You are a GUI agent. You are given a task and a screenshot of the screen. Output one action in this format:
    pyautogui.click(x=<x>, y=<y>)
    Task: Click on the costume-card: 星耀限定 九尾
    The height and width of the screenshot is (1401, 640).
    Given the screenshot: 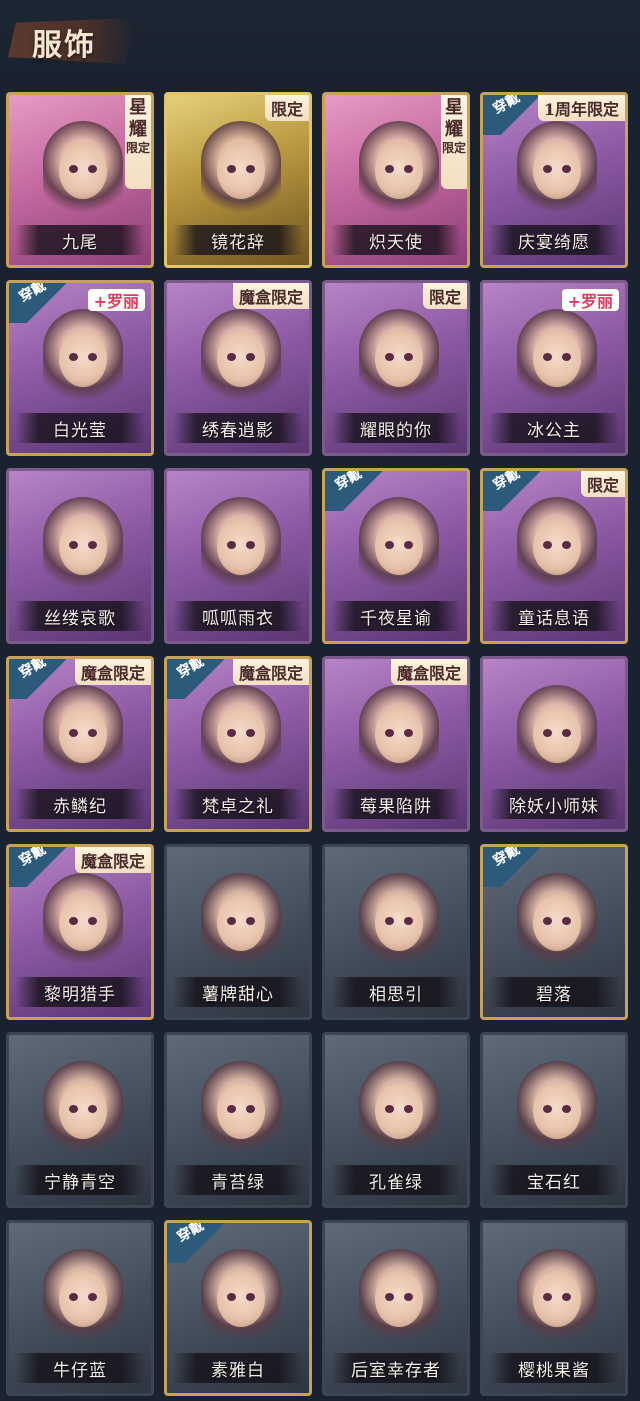 What is the action you would take?
    pyautogui.click(x=80, y=180)
    